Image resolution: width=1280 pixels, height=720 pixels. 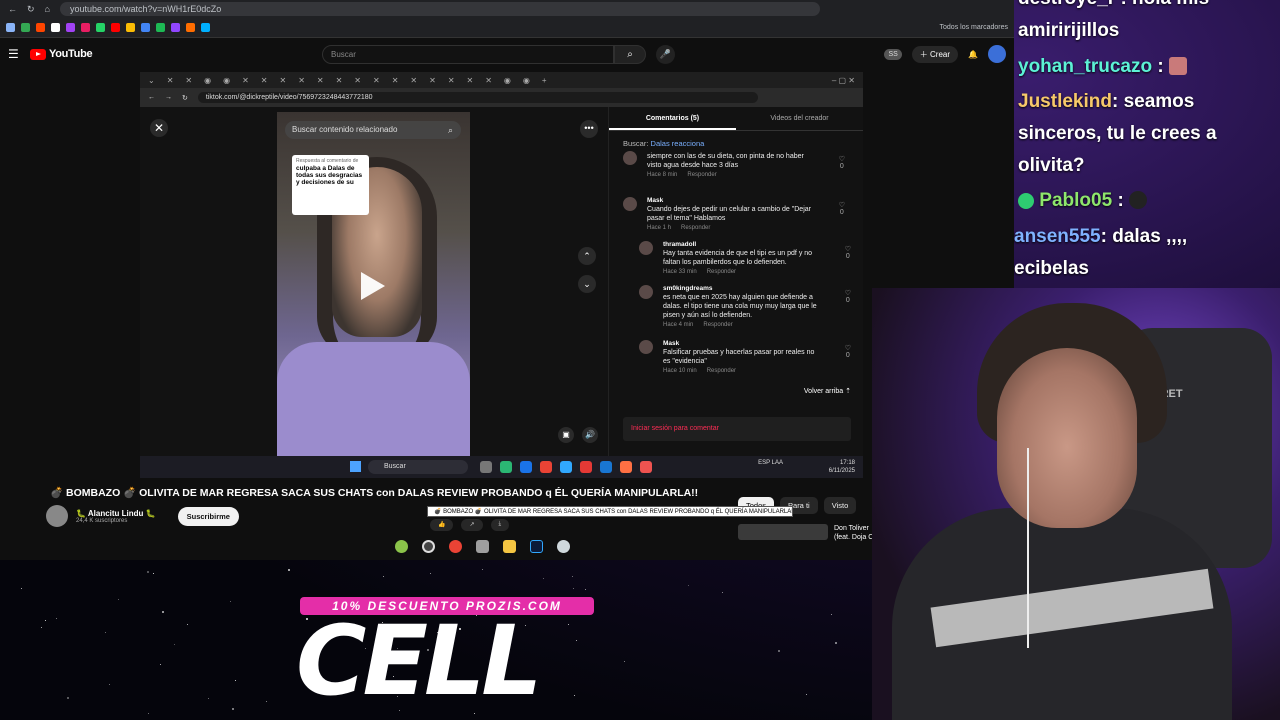 What do you see at coordinates (827, 391) in the screenshot?
I see `back-to-top-button: Volver arriba ⇡` at bounding box center [827, 391].